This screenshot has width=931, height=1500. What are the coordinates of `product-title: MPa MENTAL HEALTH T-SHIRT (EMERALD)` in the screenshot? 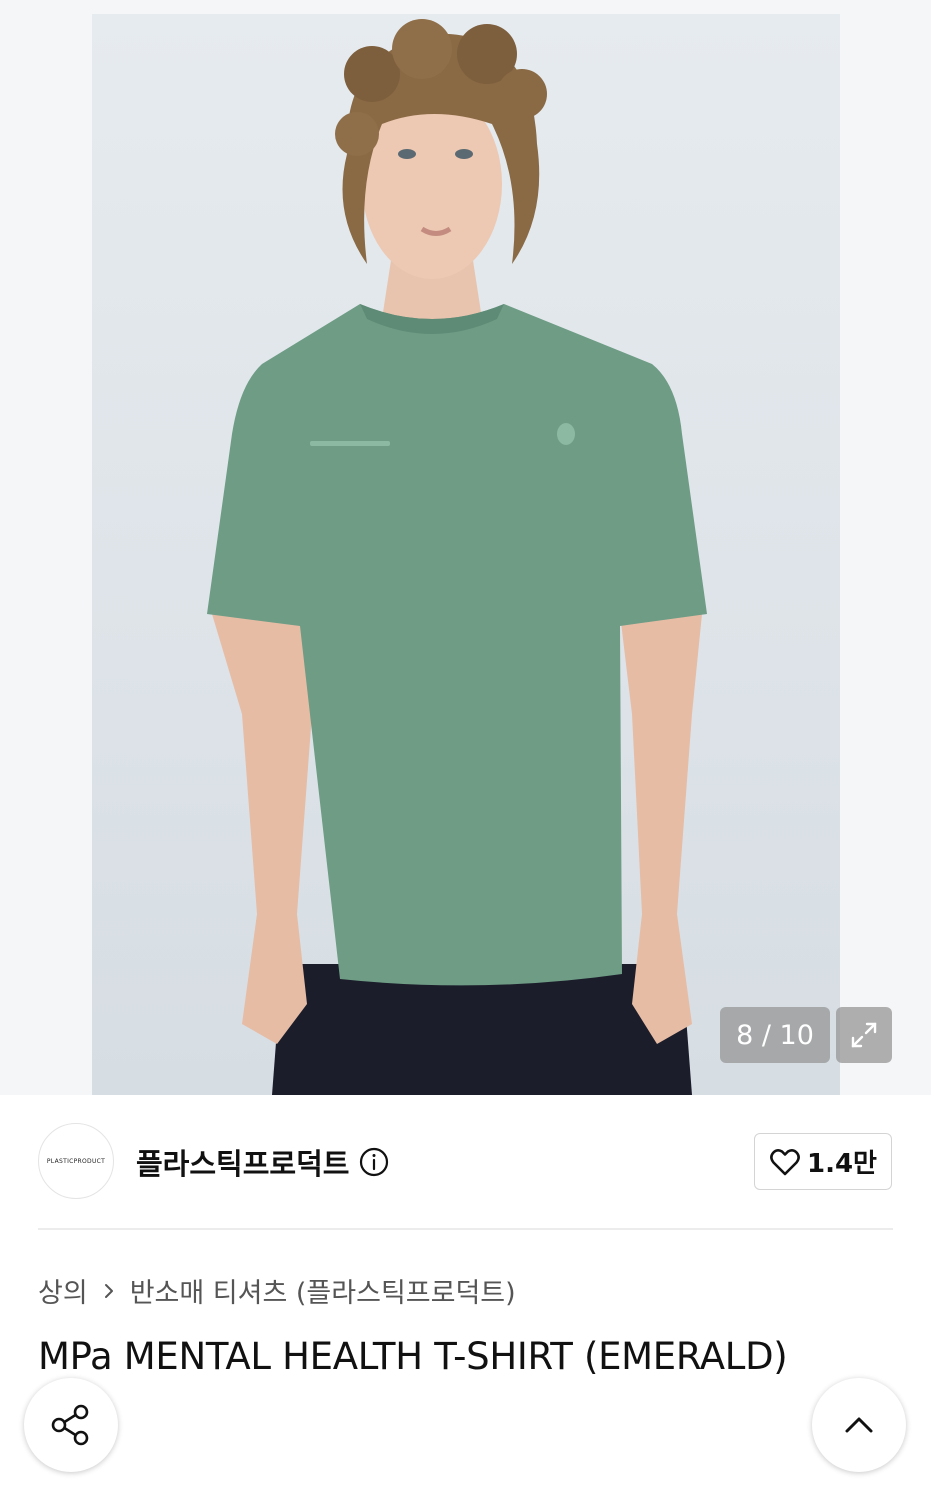 It's located at (413, 1356).